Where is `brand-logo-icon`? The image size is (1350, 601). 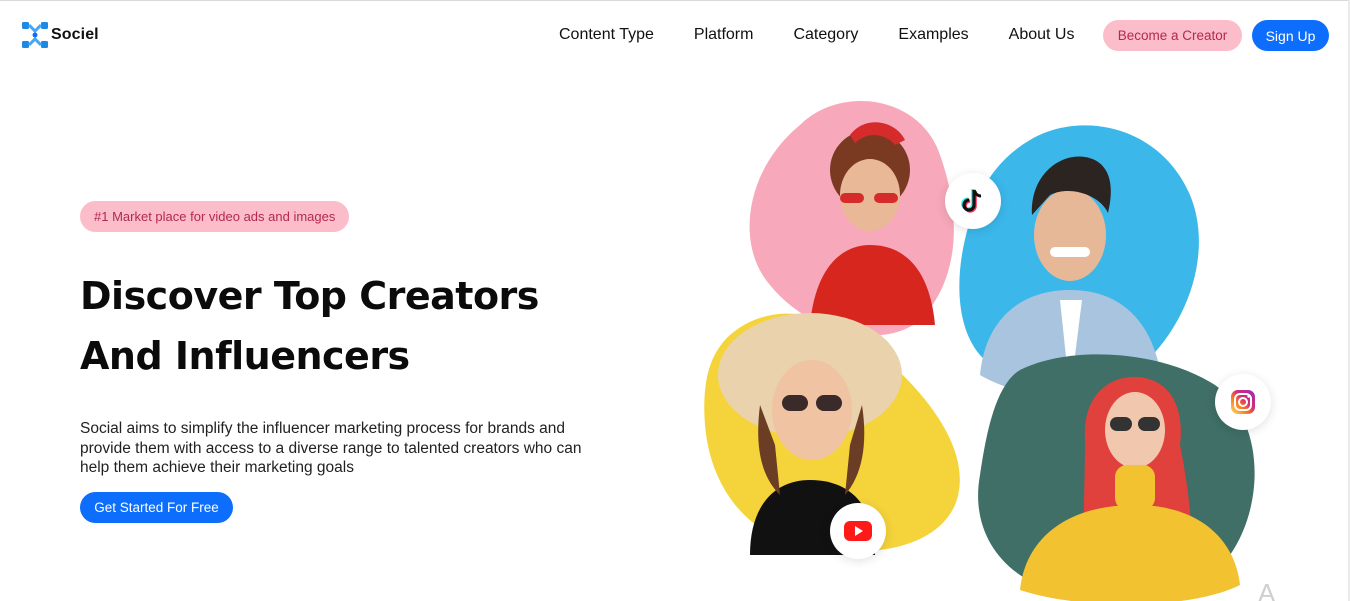 brand-logo-icon is located at coordinates (35, 35).